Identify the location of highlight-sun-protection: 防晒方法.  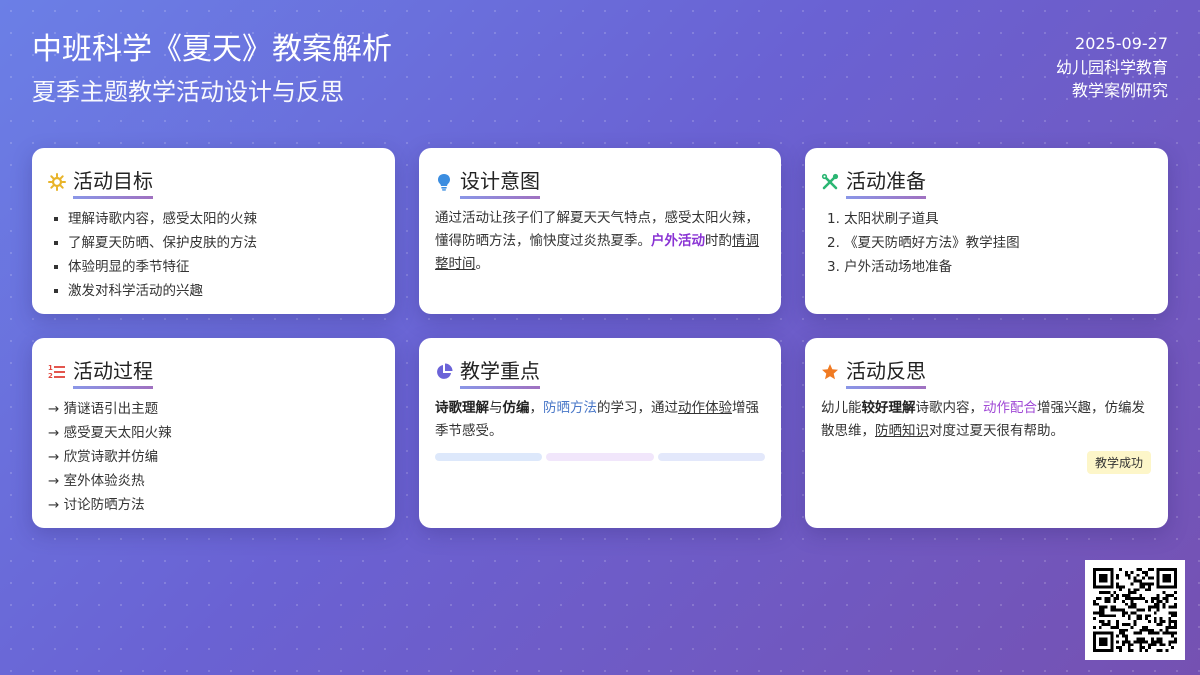
(570, 408).